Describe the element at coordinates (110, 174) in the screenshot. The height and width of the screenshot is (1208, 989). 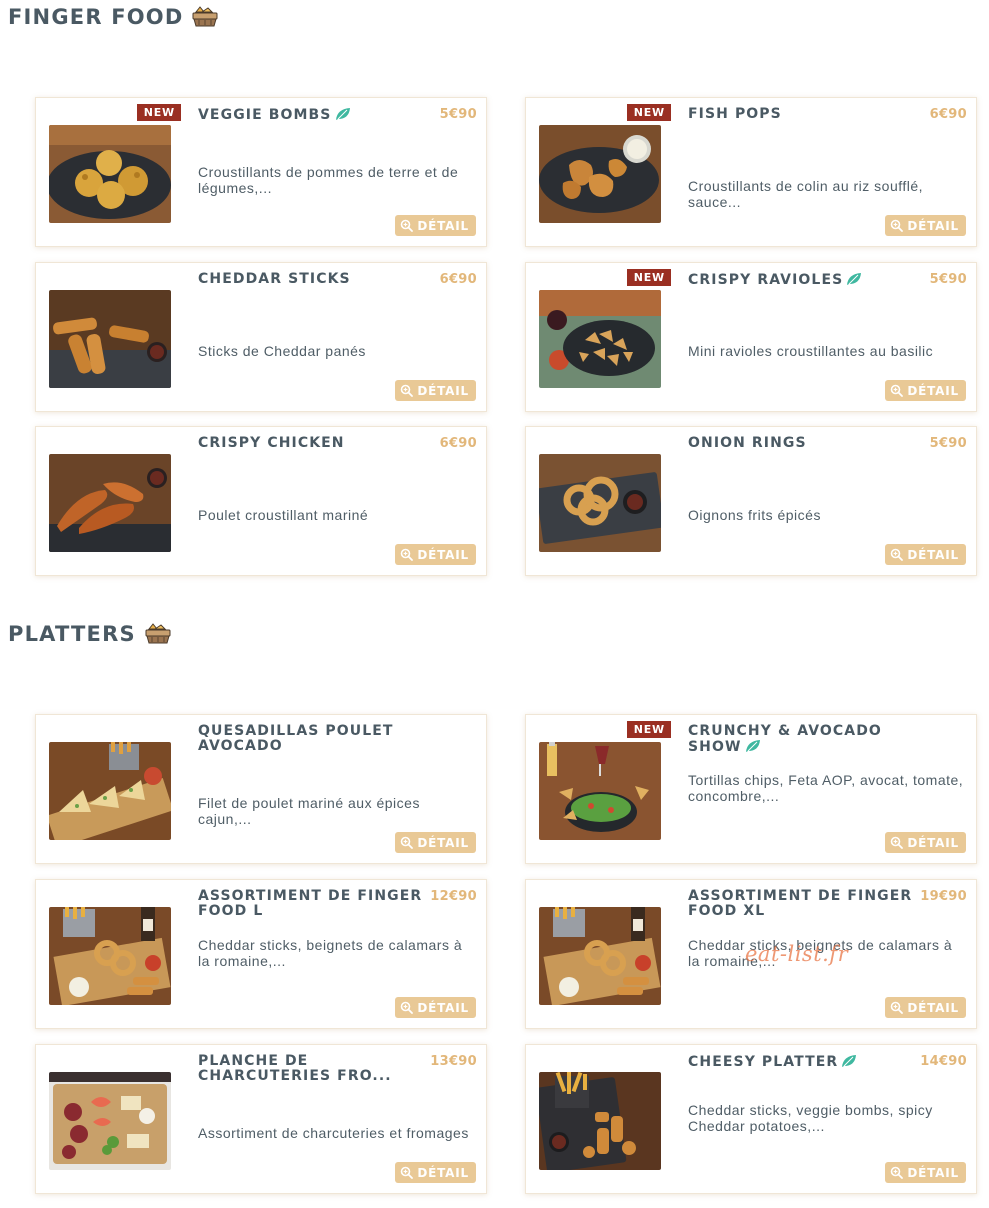
I see `veggie-bombs-photo-image` at that location.